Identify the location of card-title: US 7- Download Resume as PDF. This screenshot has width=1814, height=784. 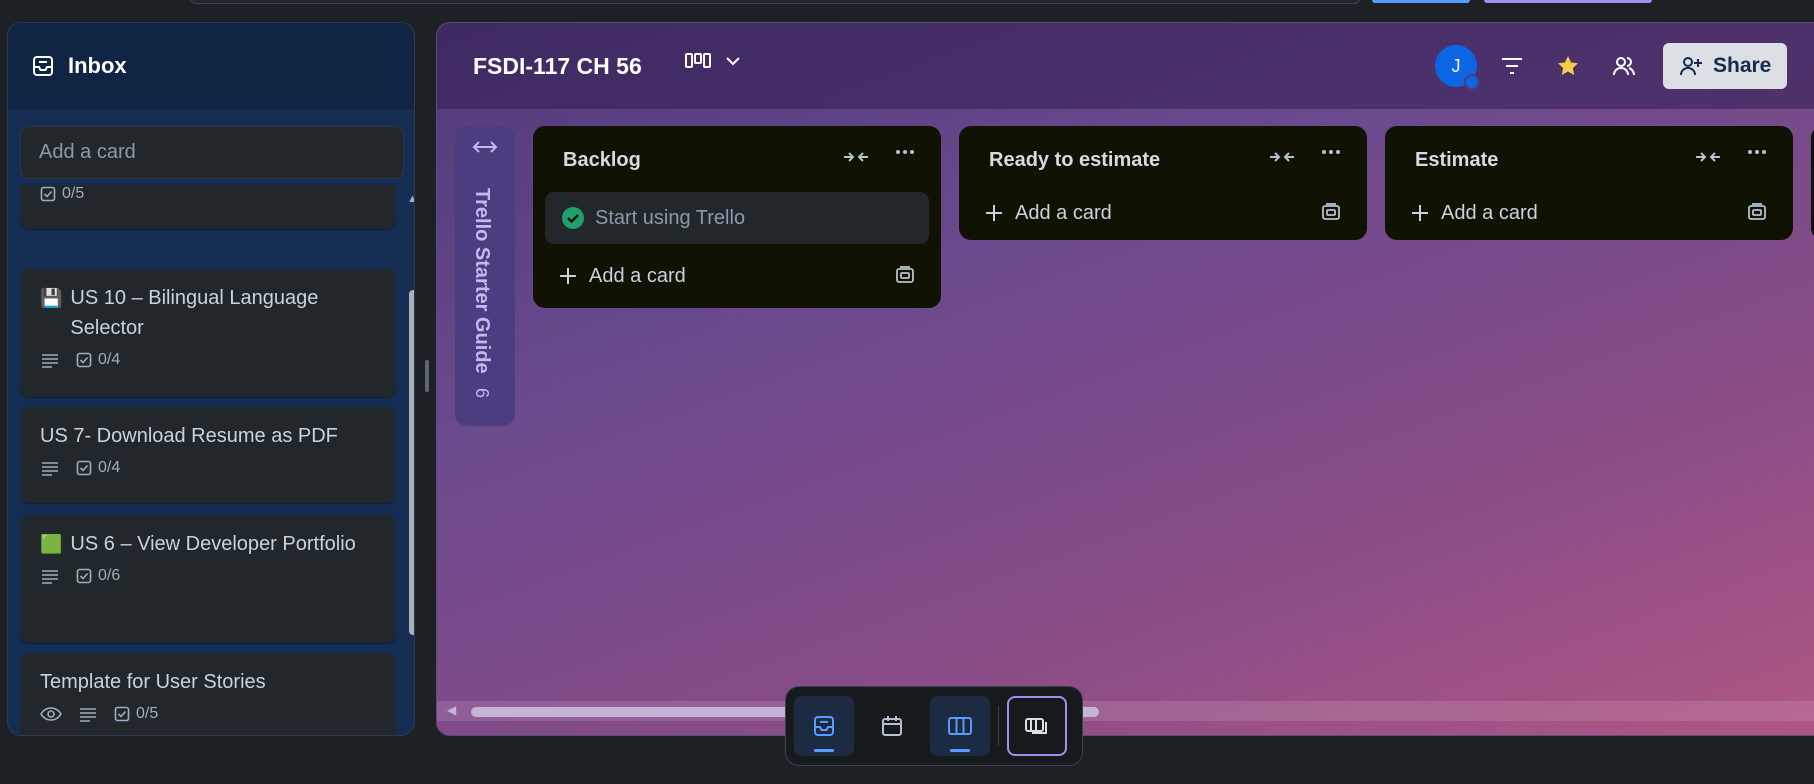
(189, 436).